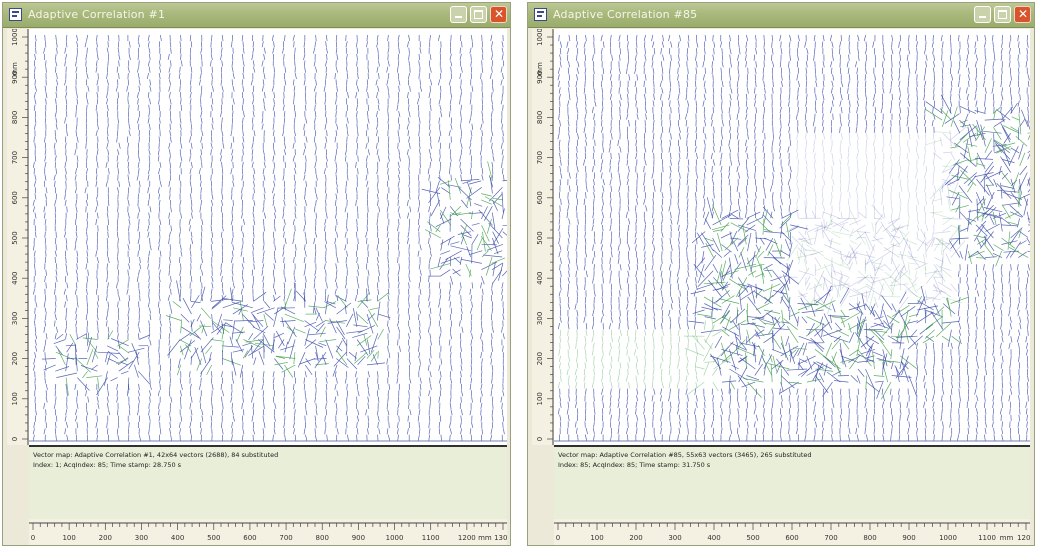 The height and width of the screenshot is (549, 1037). What do you see at coordinates (256, 15) in the screenshot?
I see `title-bar: Adaptive Correlation #1 ✕` at bounding box center [256, 15].